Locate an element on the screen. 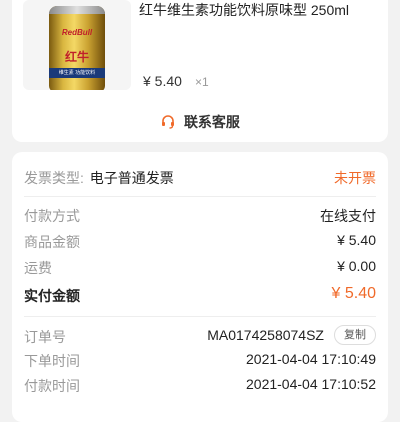 This screenshot has height=422, width=400. order-time-value: 2021-04-04 17:10:49 is located at coordinates (311, 359).